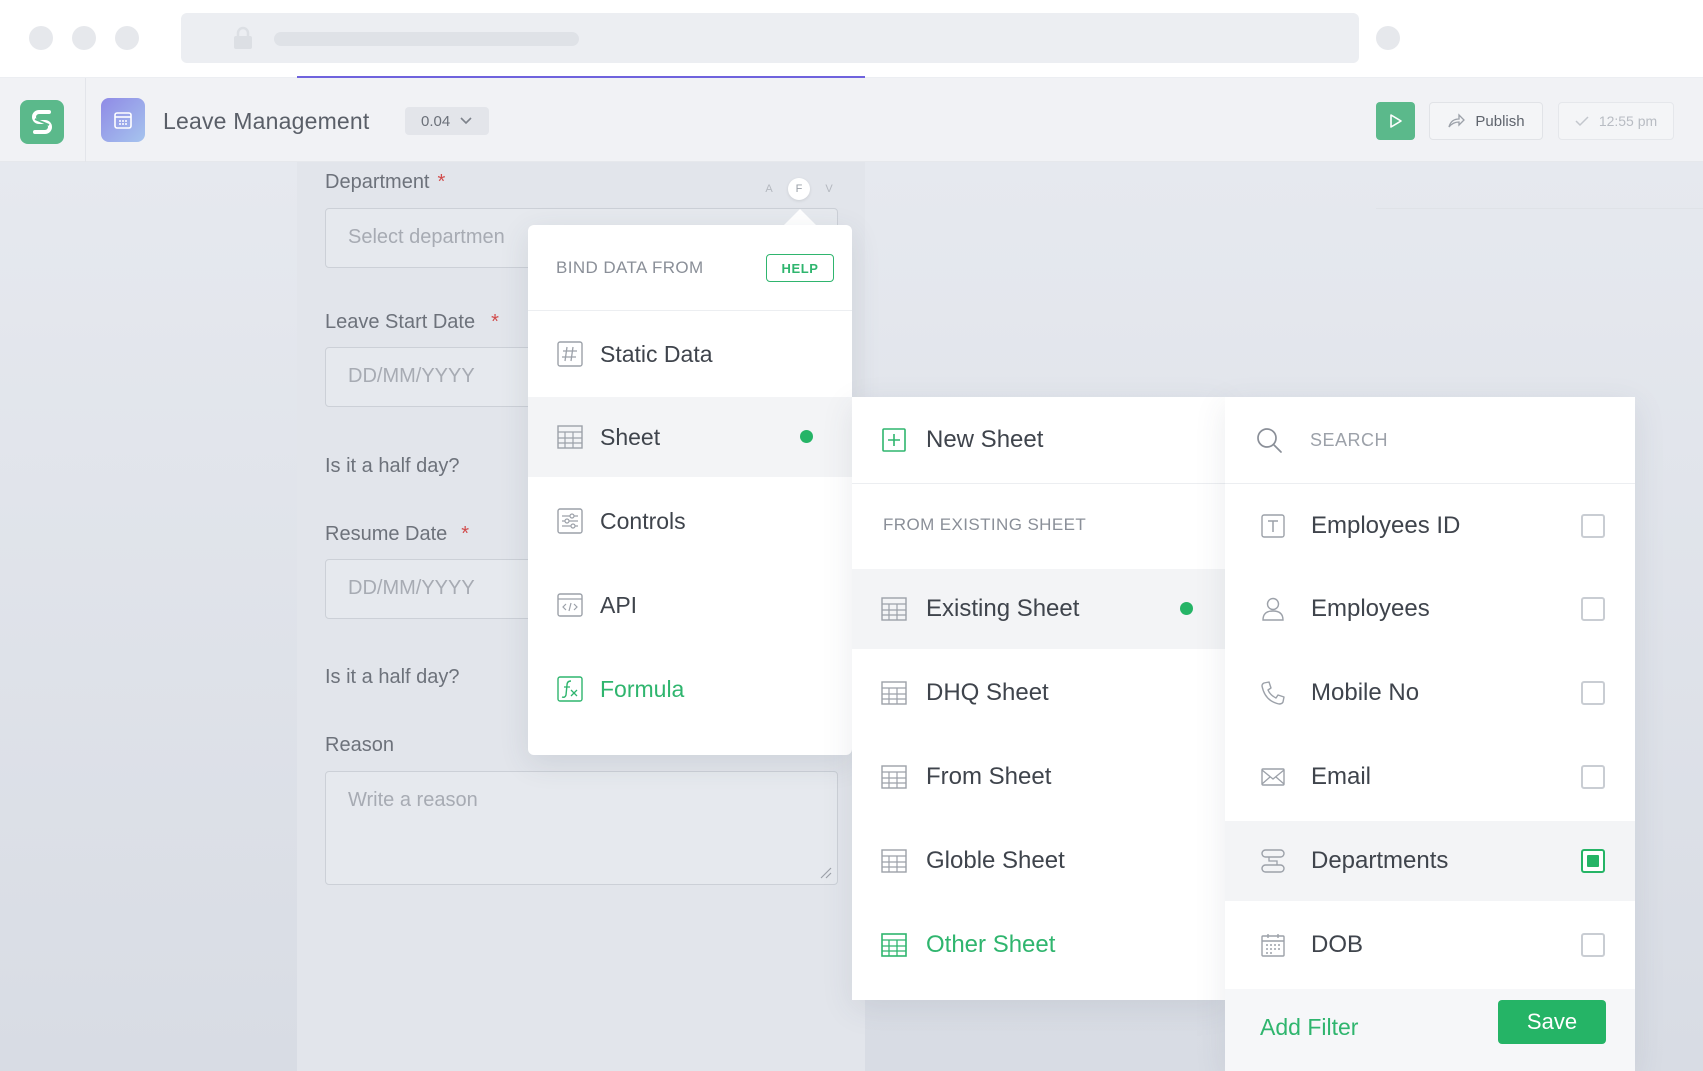 The width and height of the screenshot is (1703, 1071). Describe the element at coordinates (825, 872) in the screenshot. I see `resize-handle-icon` at that location.